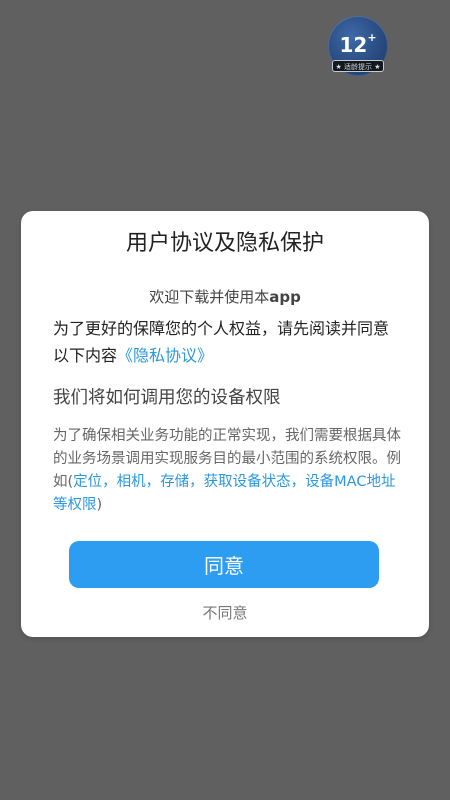 This screenshot has width=450, height=800. I want to click on permissions-highlight: 定位，相机，存储，获取设备状态，设备MAC地址等权限, so click(224, 493).